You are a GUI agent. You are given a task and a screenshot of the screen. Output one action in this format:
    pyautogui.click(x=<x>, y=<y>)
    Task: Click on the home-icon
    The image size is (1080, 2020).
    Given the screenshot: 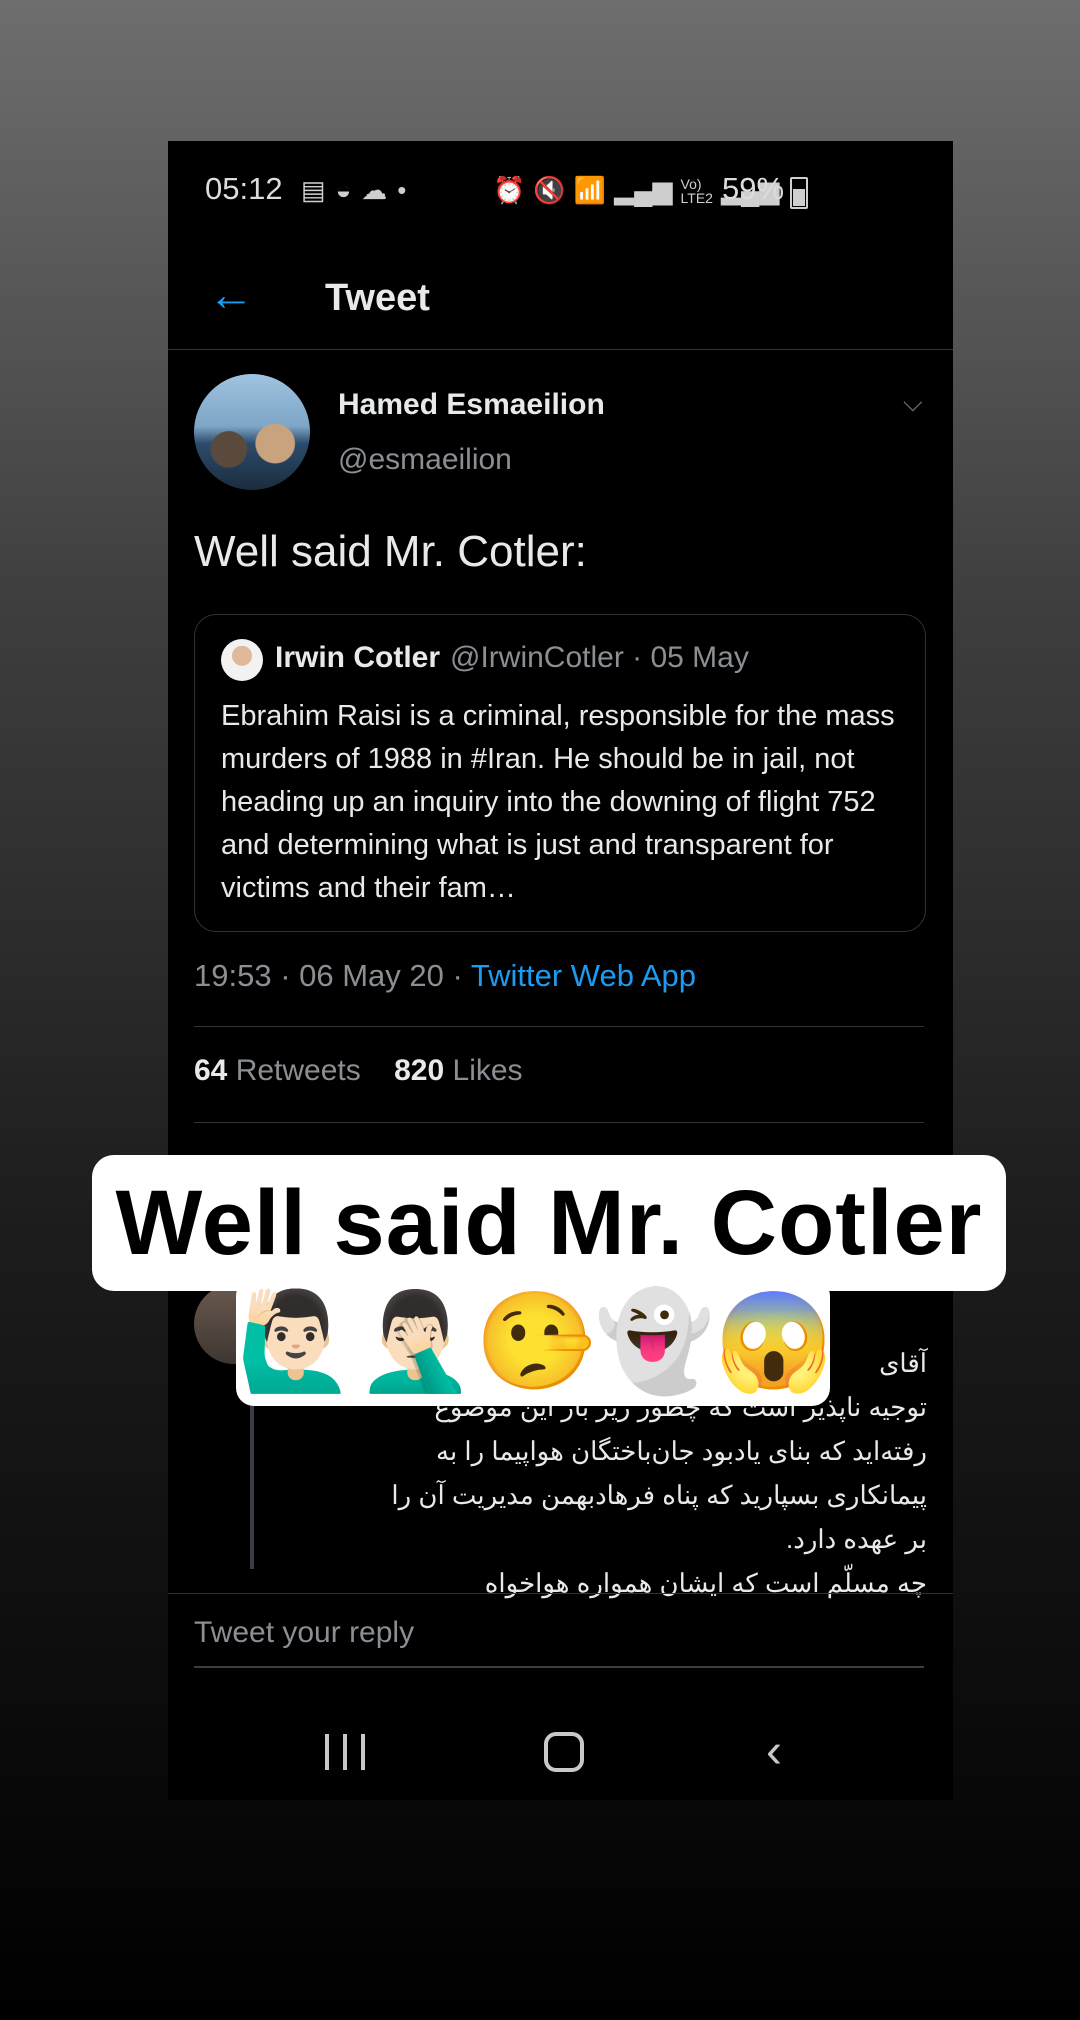 What is the action you would take?
    pyautogui.click(x=564, y=1752)
    